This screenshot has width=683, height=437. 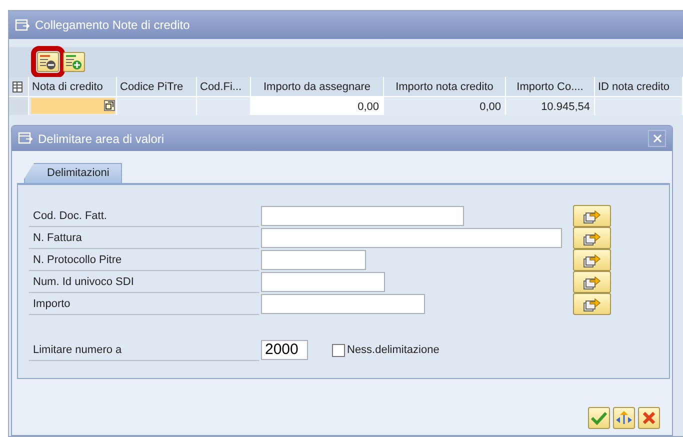 I want to click on confirm-button, so click(x=599, y=418).